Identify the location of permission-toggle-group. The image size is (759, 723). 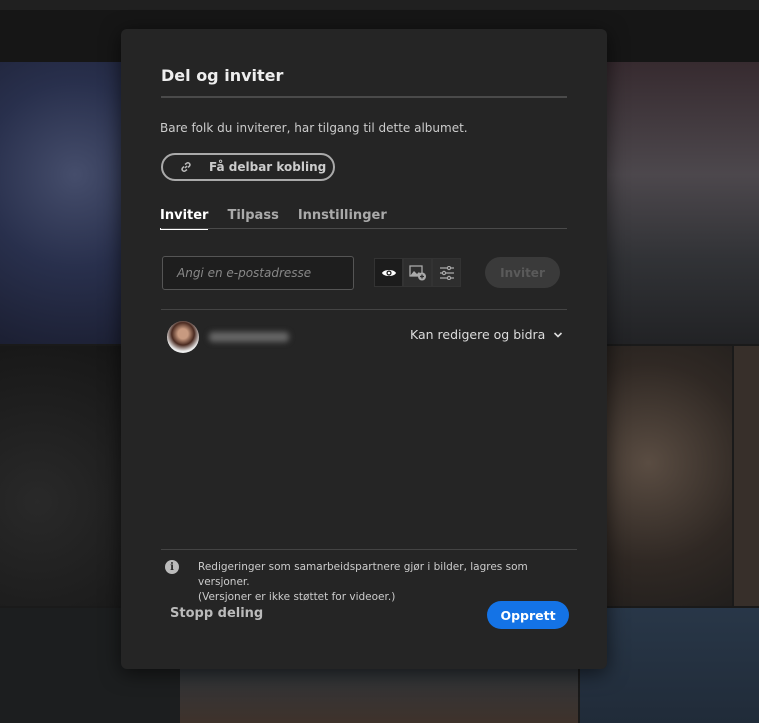
(417, 272).